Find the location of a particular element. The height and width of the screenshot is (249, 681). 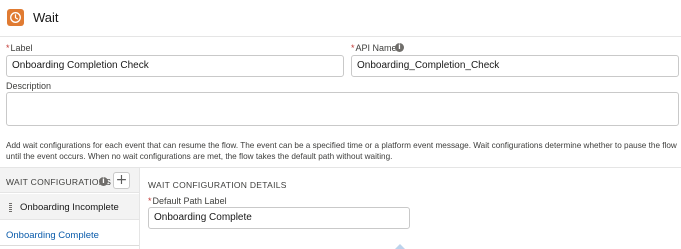

clock-icon is located at coordinates (15, 17).